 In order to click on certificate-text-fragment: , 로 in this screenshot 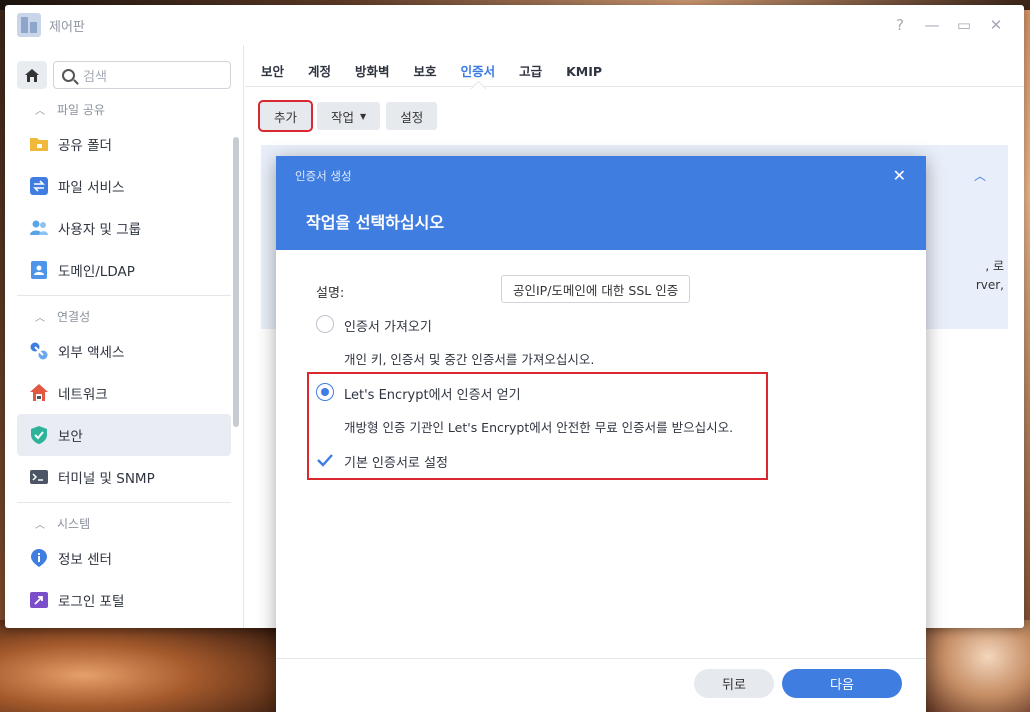, I will do `click(994, 266)`.